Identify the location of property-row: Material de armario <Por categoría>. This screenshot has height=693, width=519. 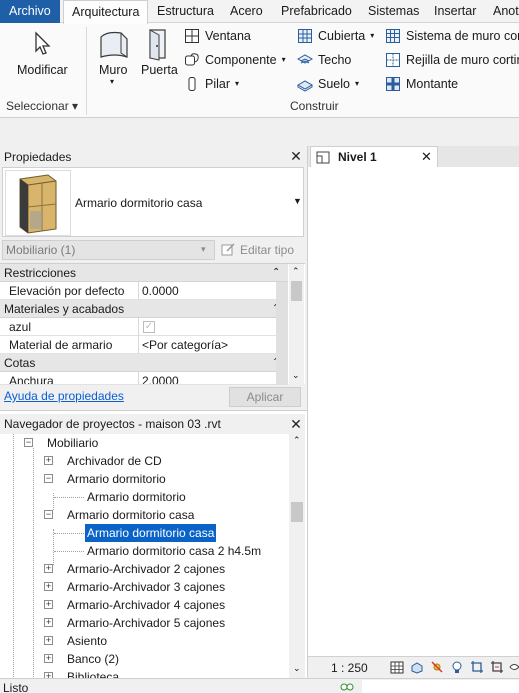
(144, 345).